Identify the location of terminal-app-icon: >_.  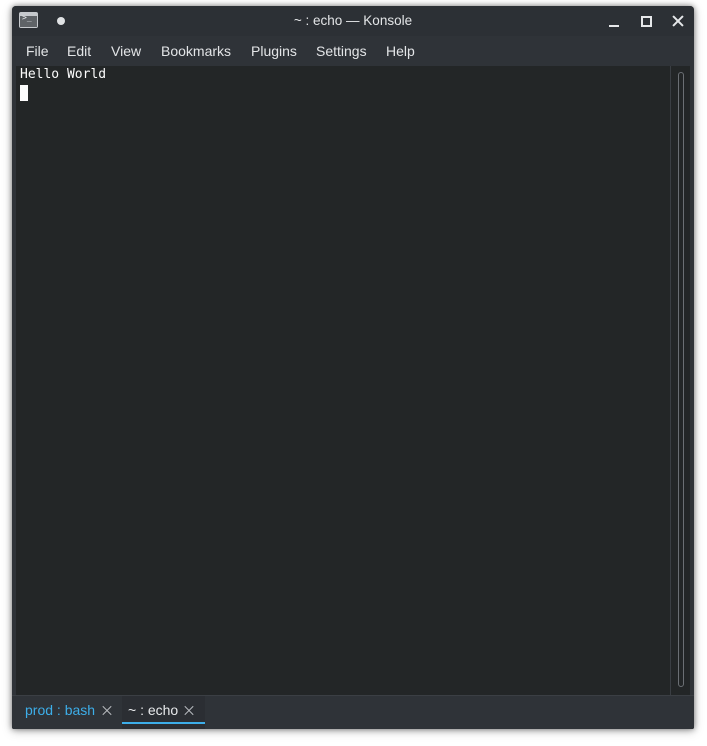
(28, 20).